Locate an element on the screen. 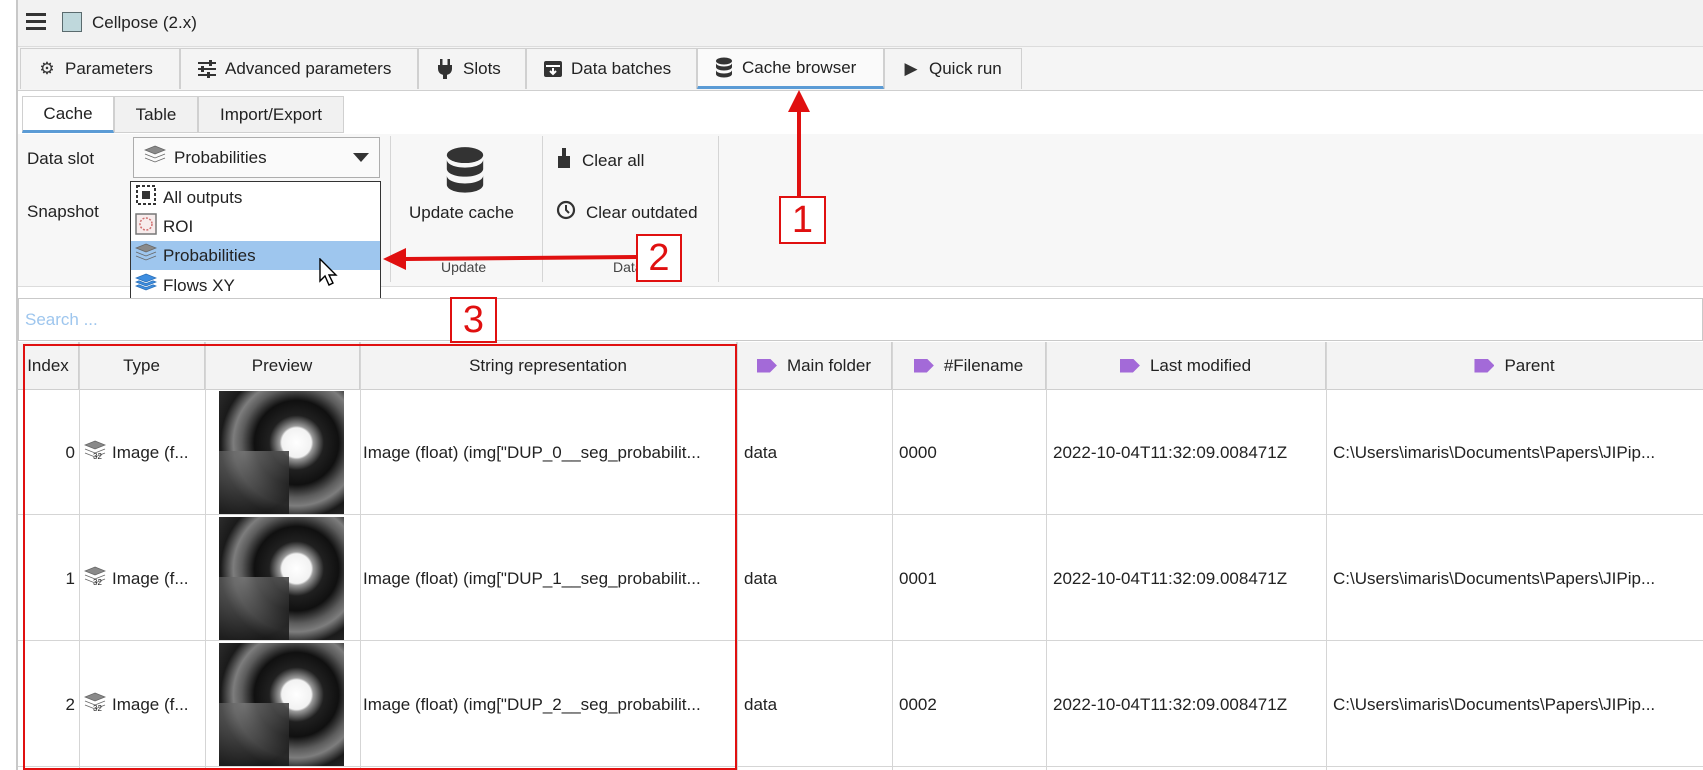 The image size is (1703, 770). annotation-arrows is located at coordinates (596, 180).